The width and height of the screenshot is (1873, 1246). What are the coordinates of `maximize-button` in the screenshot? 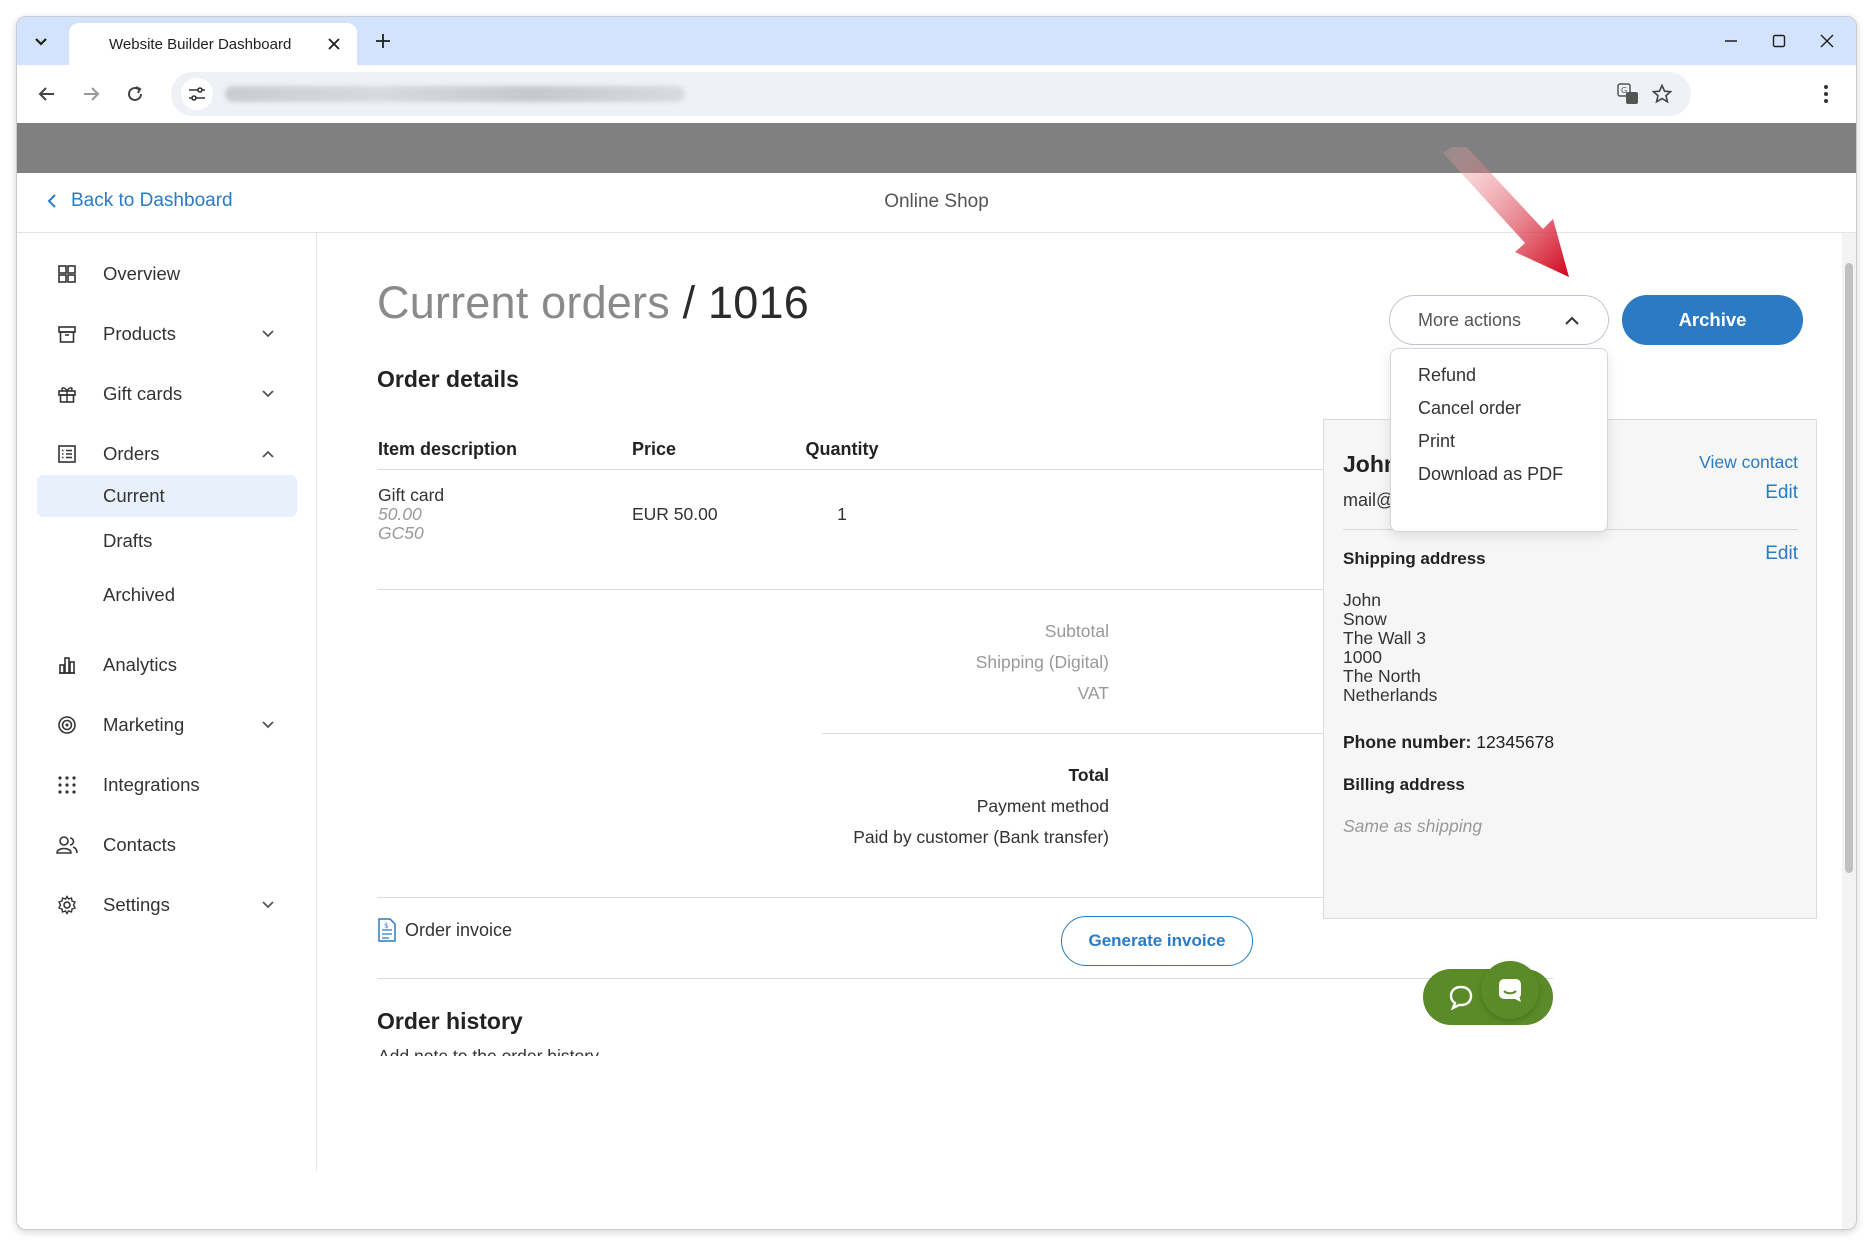 It's located at (1779, 41).